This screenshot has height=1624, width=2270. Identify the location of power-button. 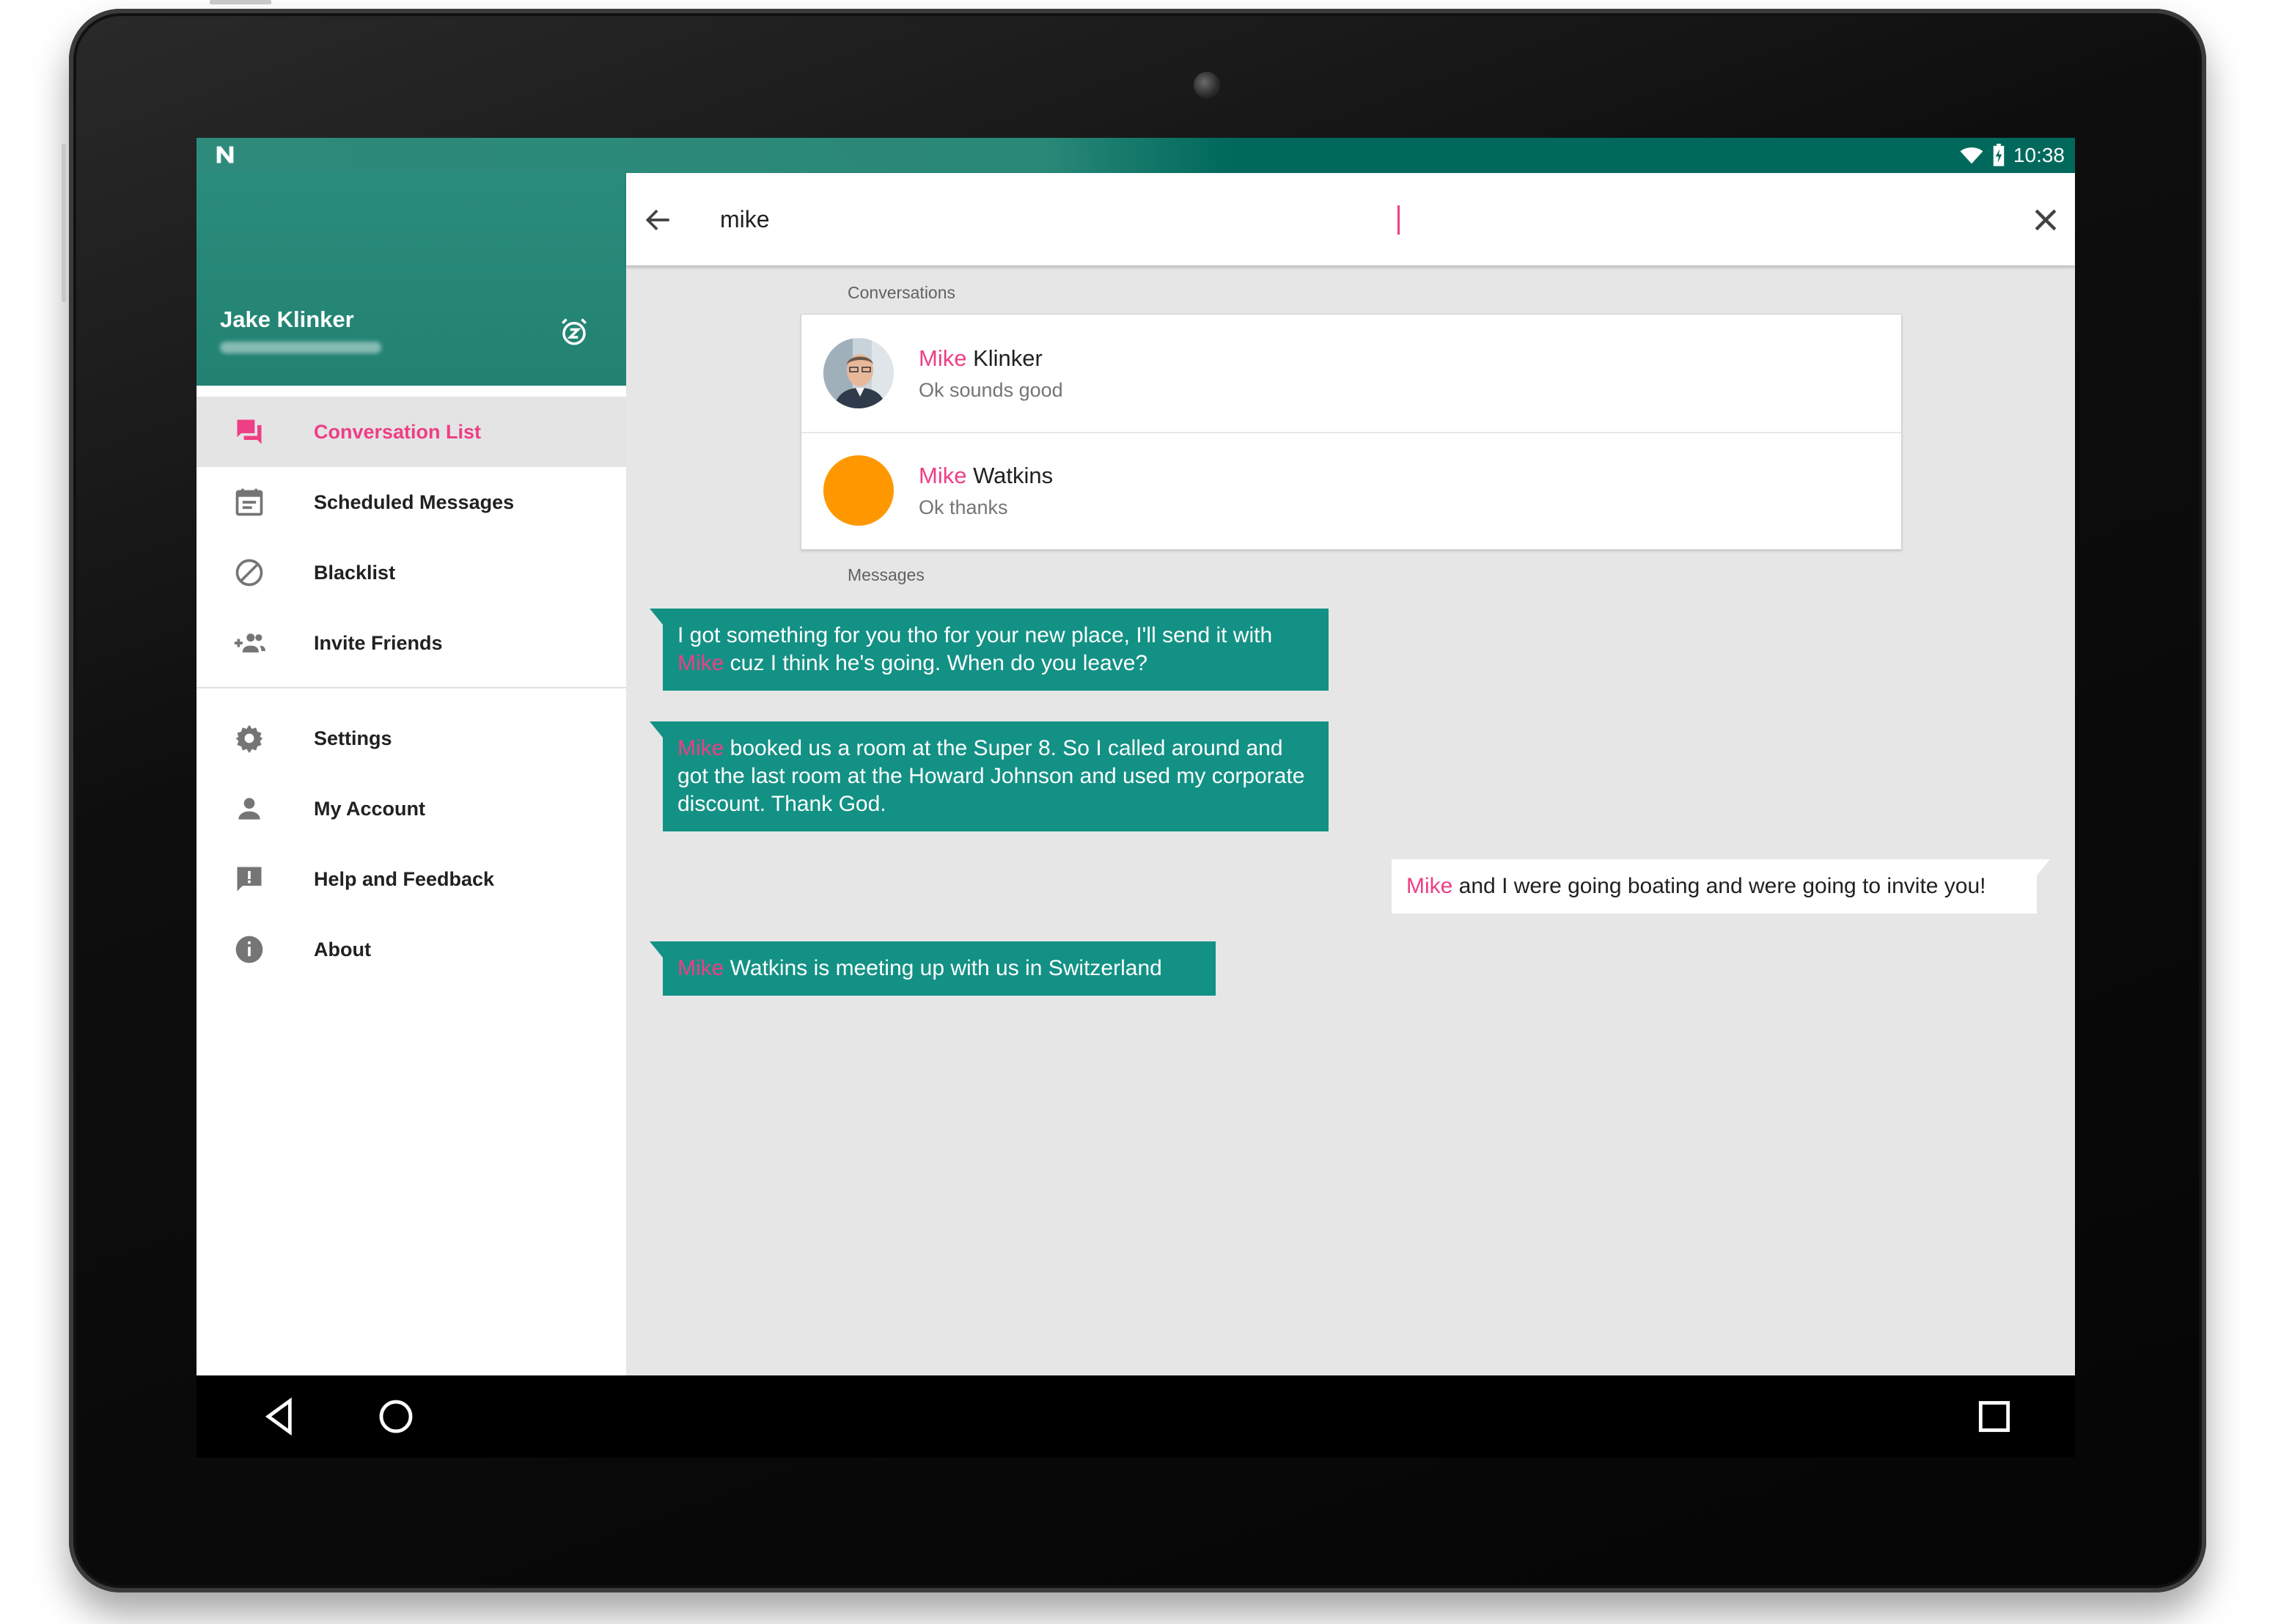
(240, 2).